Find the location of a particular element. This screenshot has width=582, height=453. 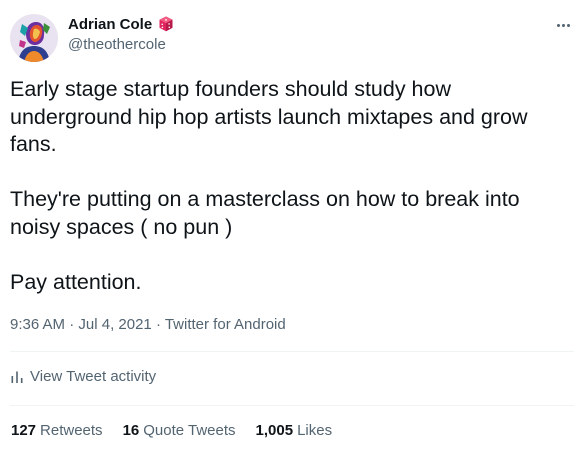

view-tweet-activity-link: View Tweet activity is located at coordinates (83, 376).